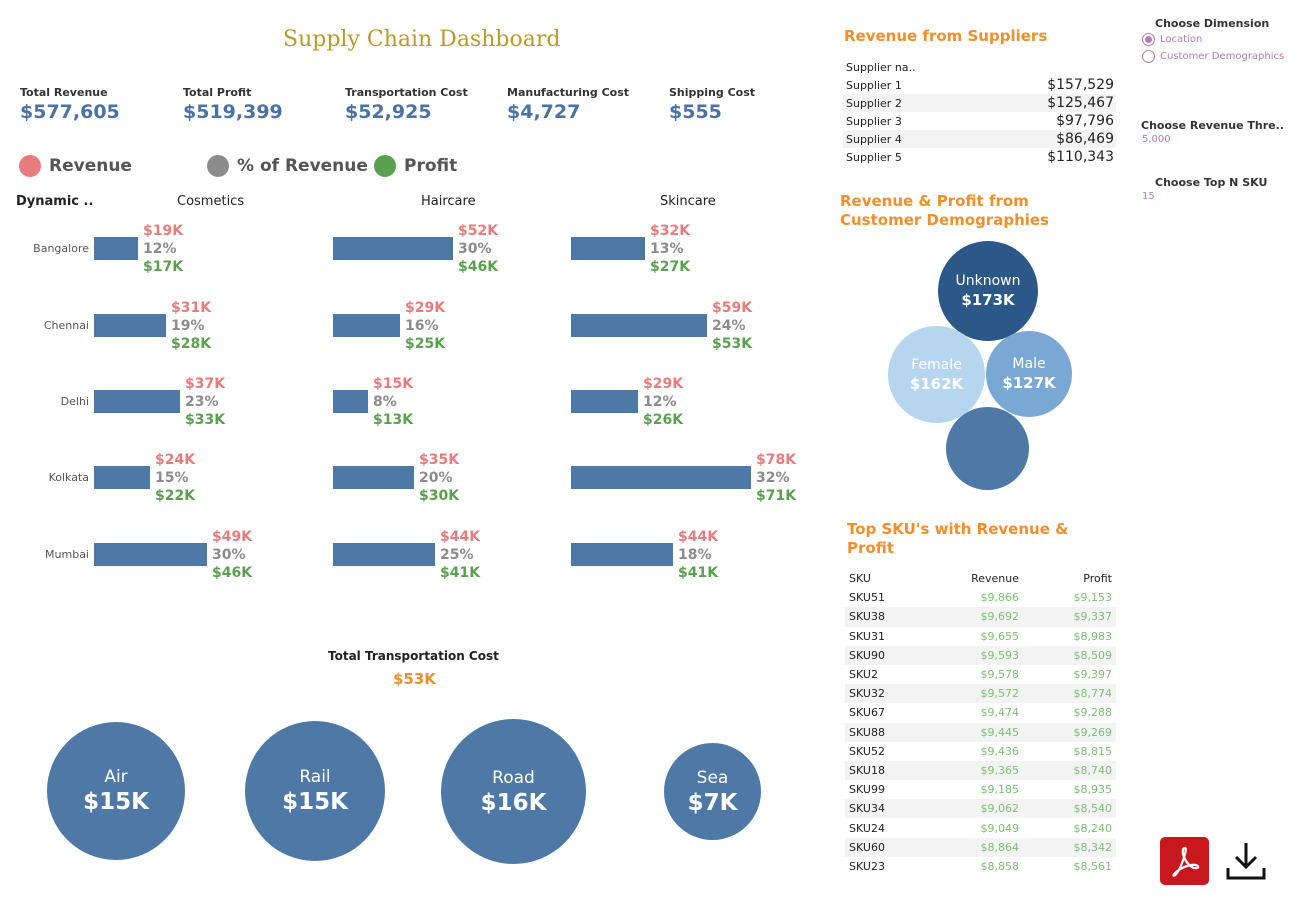 Image resolution: width=1299 pixels, height=899 pixels. Describe the element at coordinates (979, 121) in the screenshot. I see `table-row: Supplier 3 $97,796` at that location.